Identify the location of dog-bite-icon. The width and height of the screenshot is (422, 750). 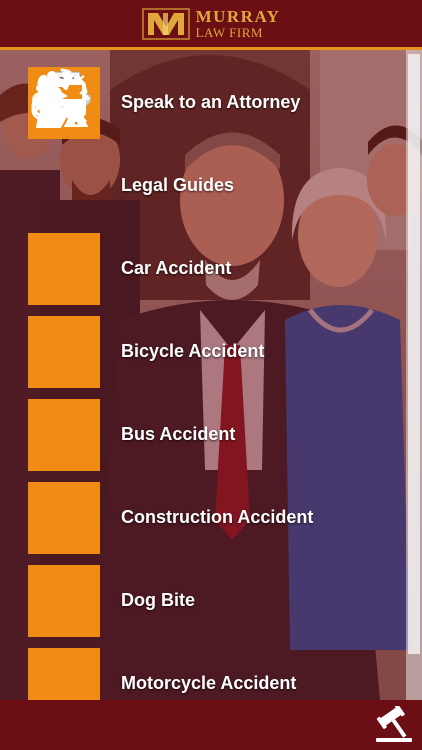
(64, 353).